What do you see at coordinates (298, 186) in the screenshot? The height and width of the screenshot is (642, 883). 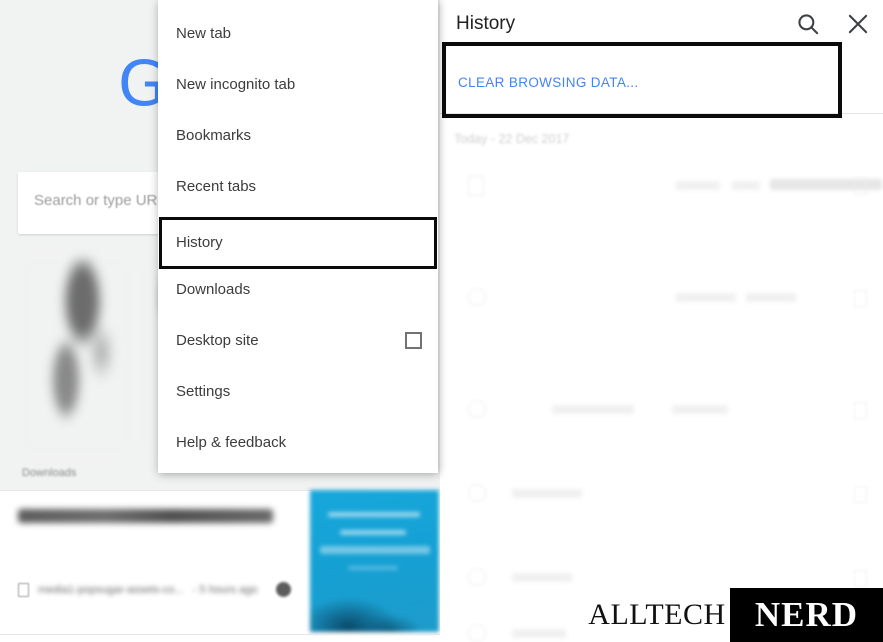 I see `menu-item-recent-tabs: Recent tabs` at bounding box center [298, 186].